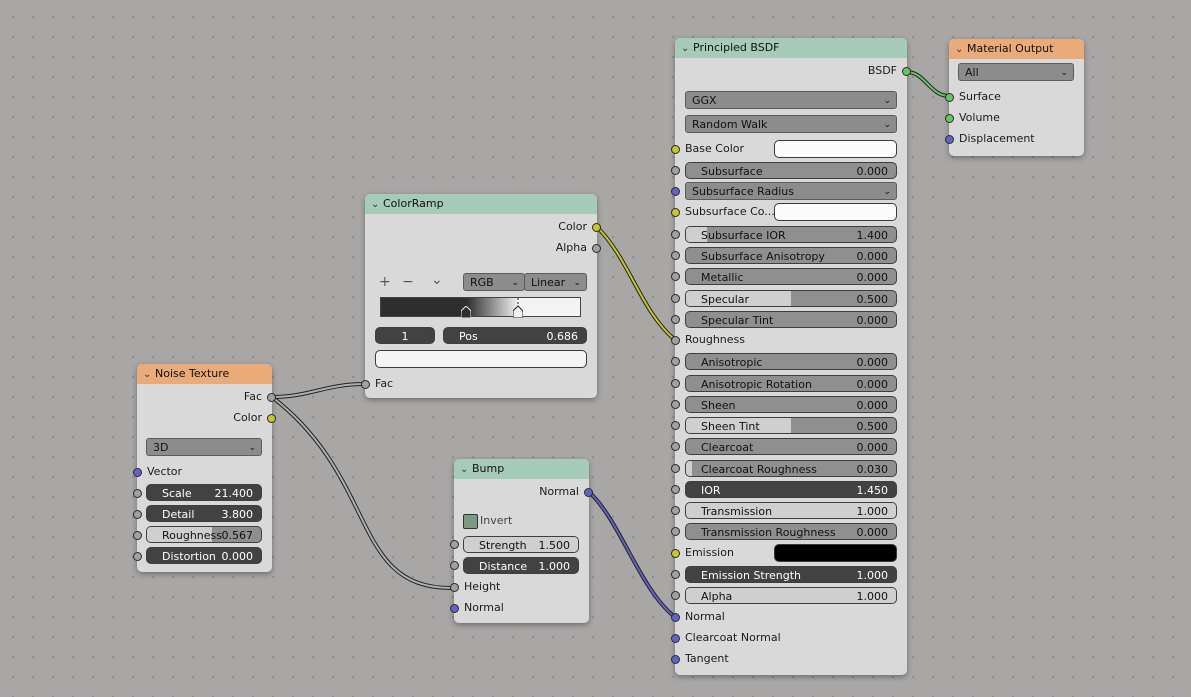 The image size is (1191, 697). Describe the element at coordinates (791, 276) in the screenshot. I see `metallic-field: Metallic 0.000` at that location.